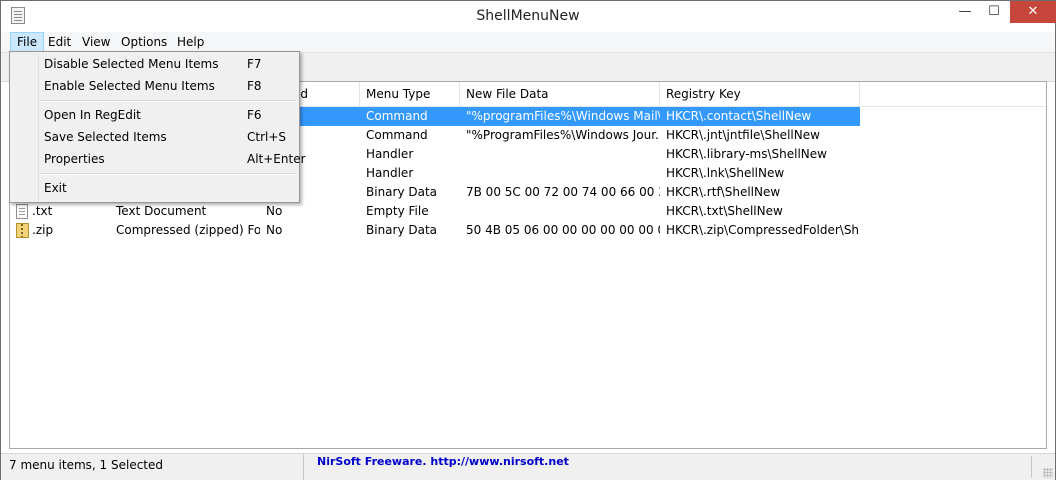  I want to click on window-title: ShellMenuNew, so click(528, 16).